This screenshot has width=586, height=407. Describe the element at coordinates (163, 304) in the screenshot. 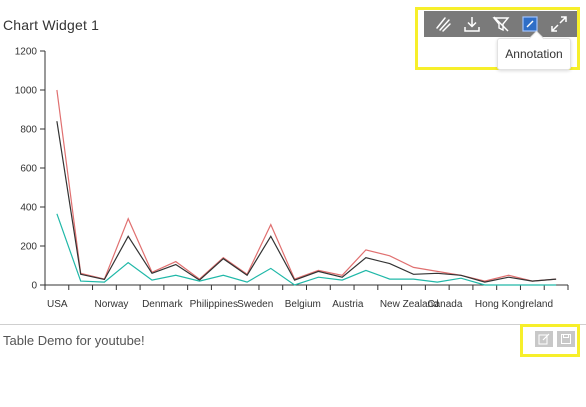

I see `x-tick-label: Denmark` at that location.